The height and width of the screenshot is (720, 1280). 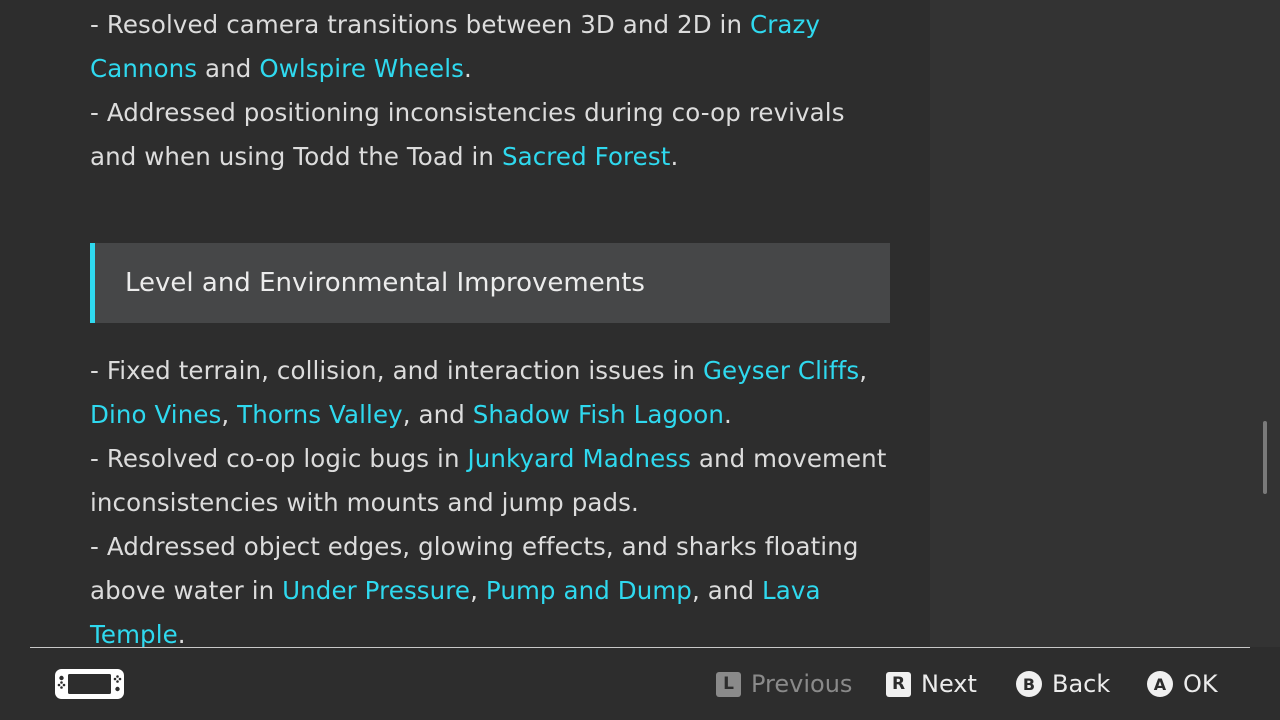 What do you see at coordinates (598, 414) in the screenshot?
I see `level-link-shadow-fish-lagoon: Shadow Fish Lagoon` at bounding box center [598, 414].